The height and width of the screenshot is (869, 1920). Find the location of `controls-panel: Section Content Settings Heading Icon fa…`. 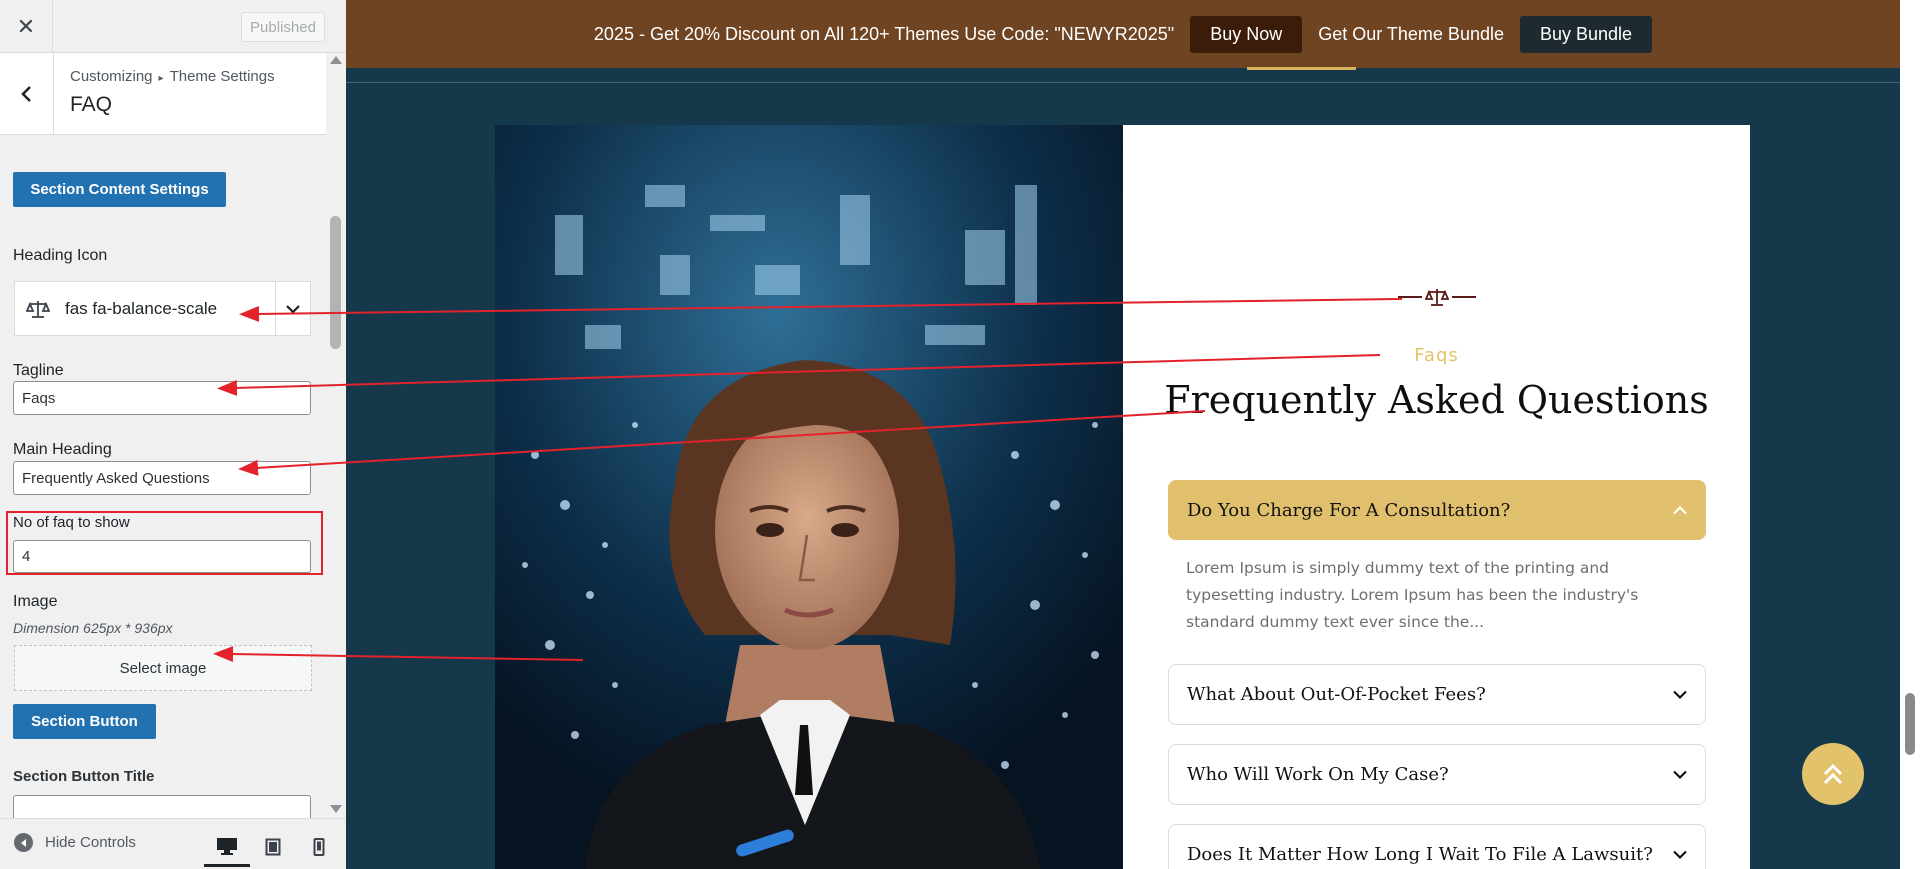

controls-panel: Section Content Settings Heading Icon fa… is located at coordinates (163, 476).